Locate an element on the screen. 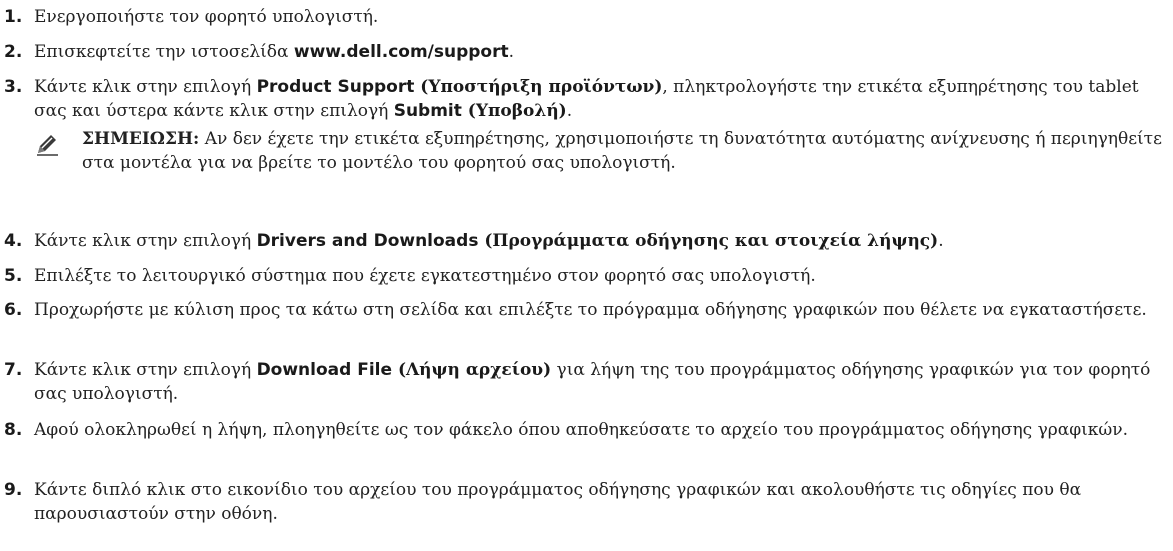  step-number: 1. is located at coordinates (13, 17).